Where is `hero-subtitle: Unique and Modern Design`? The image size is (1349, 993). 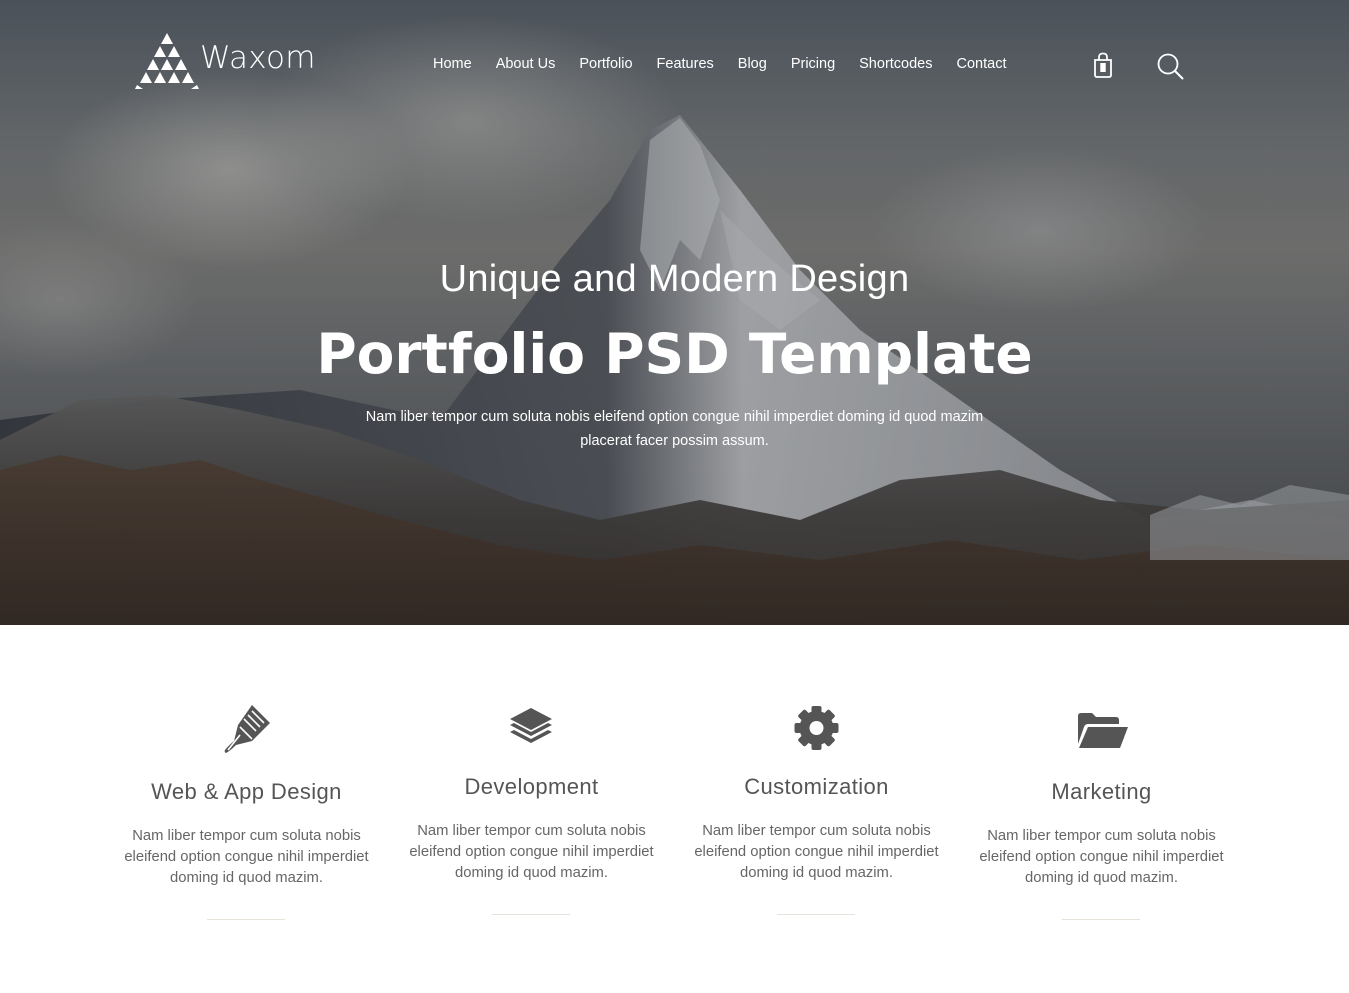
hero-subtitle: Unique and Modern Design is located at coordinates (674, 279).